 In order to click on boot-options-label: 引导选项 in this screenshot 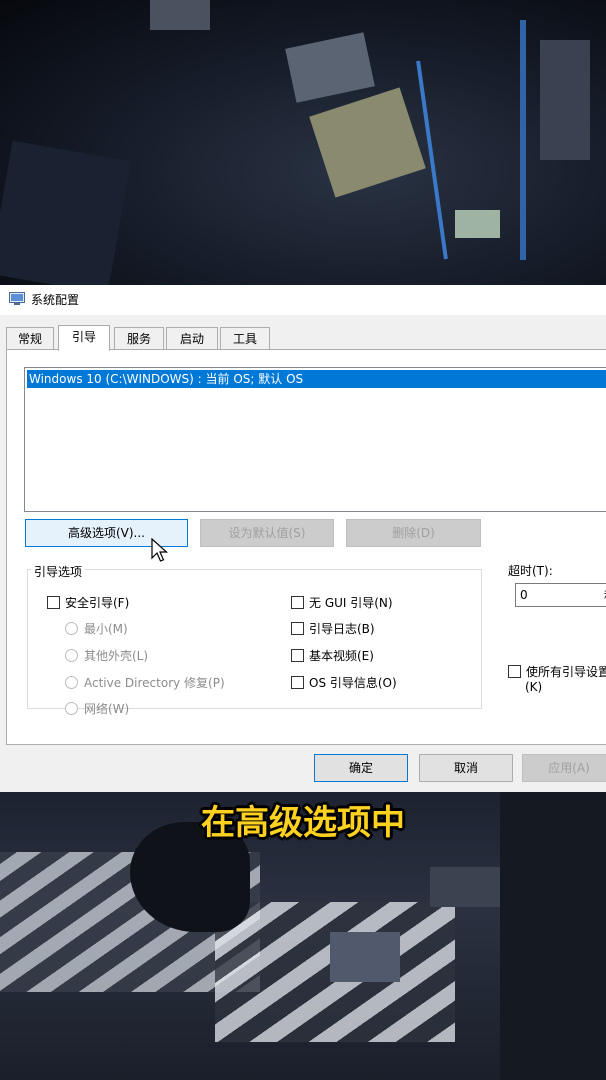, I will do `click(58, 571)`.